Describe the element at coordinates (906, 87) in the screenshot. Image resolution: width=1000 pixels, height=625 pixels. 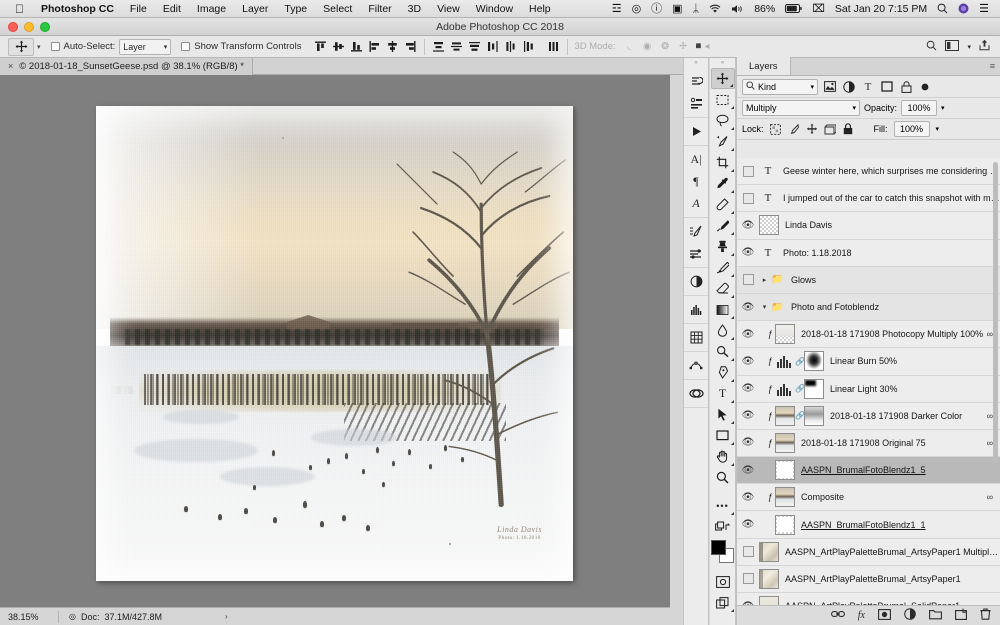
I see `filter-smart-objects-icon` at that location.